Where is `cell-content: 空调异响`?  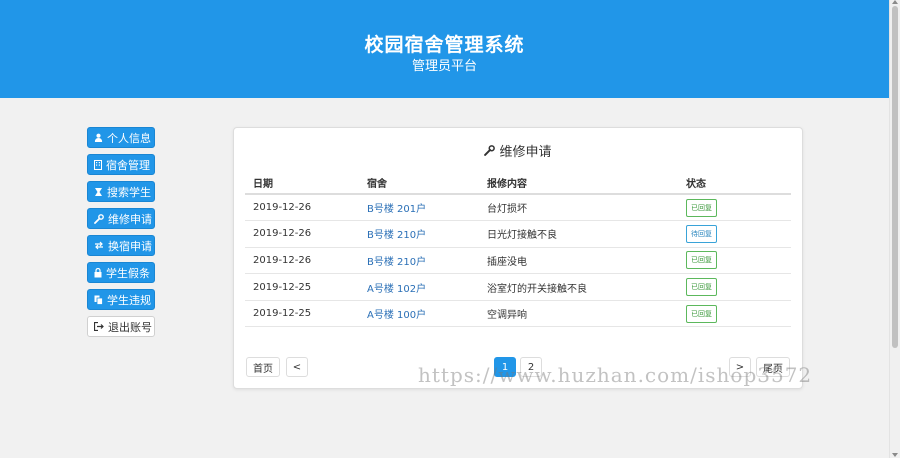
cell-content: 空调异响 is located at coordinates (578, 314).